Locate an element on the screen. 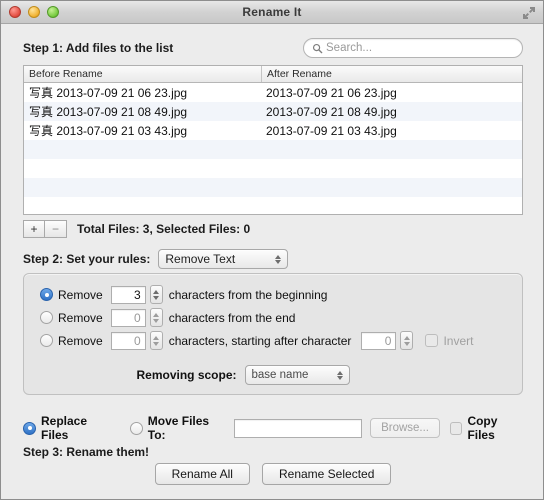 This screenshot has height=500, width=544. file-table-header: Before Rename After Rename is located at coordinates (273, 74).